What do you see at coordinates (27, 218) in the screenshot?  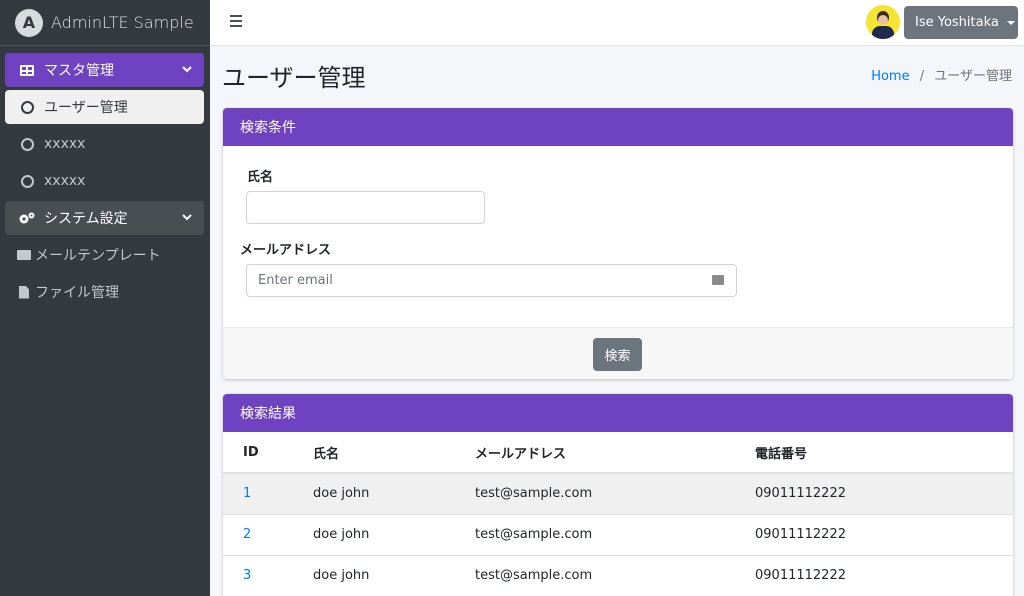 I see `gears-icon` at bounding box center [27, 218].